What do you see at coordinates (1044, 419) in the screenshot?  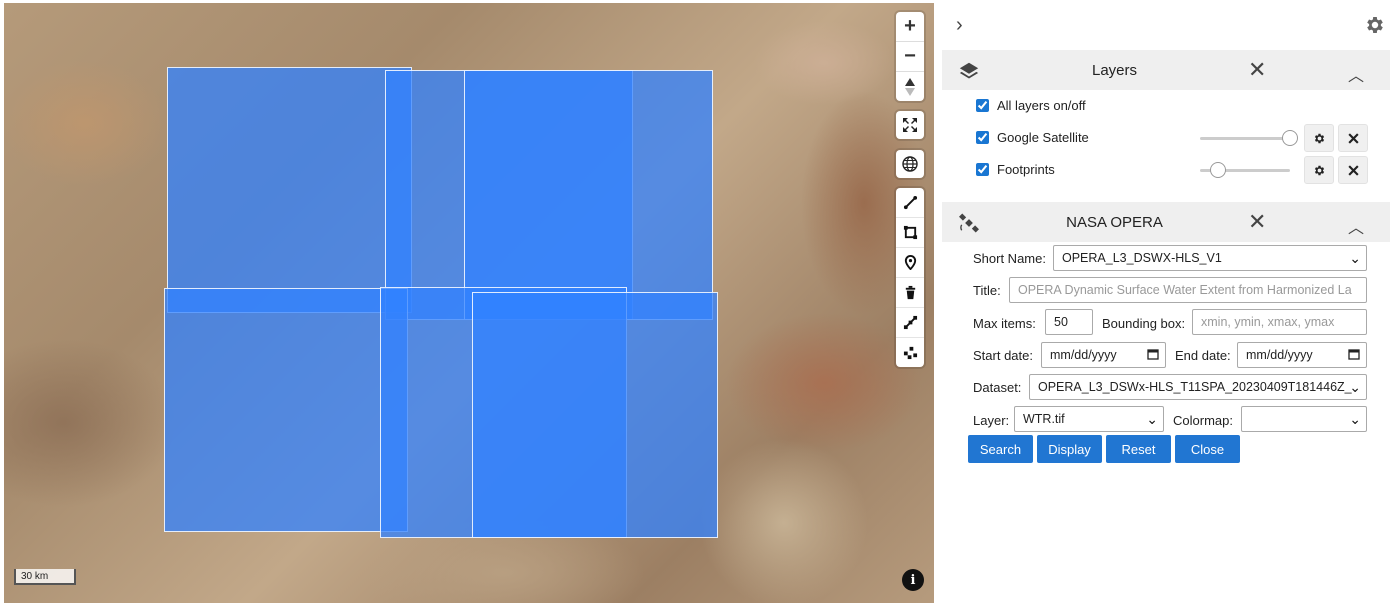 I see `layer-value: WTR.tif` at bounding box center [1044, 419].